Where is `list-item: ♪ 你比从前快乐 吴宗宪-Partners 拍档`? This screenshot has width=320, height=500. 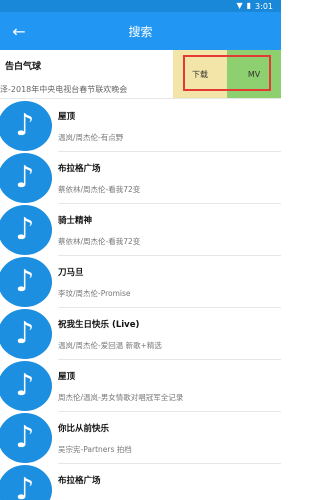
list-item: ♪ 你比从前快乐 吴宗宪-Partners 拍档 is located at coordinates (140, 438).